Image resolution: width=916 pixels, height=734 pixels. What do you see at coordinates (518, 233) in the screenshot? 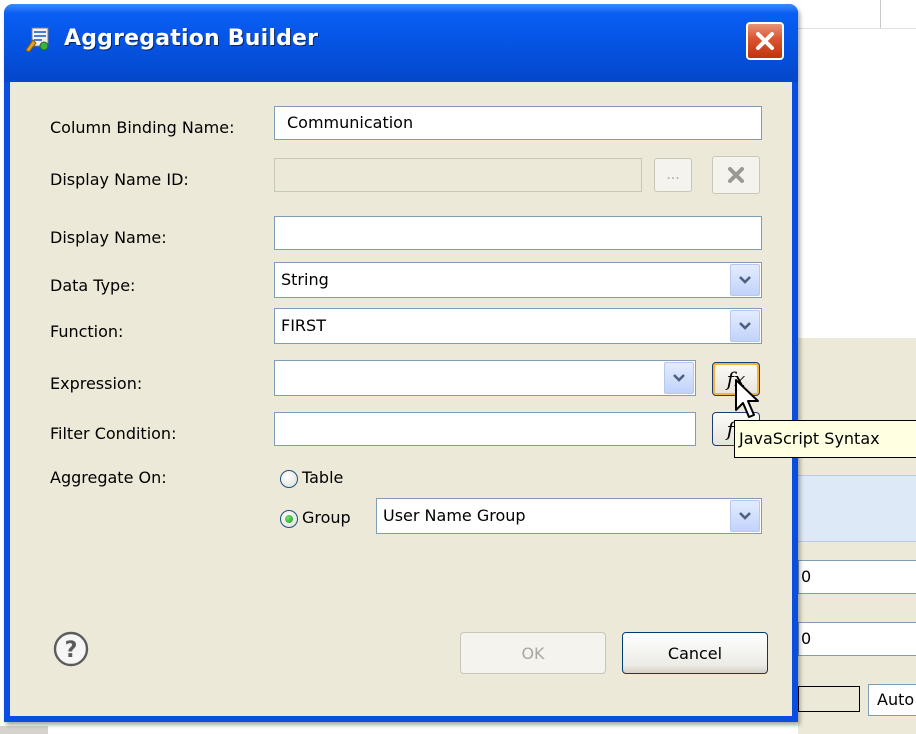
I see `display-name-field` at bounding box center [518, 233].